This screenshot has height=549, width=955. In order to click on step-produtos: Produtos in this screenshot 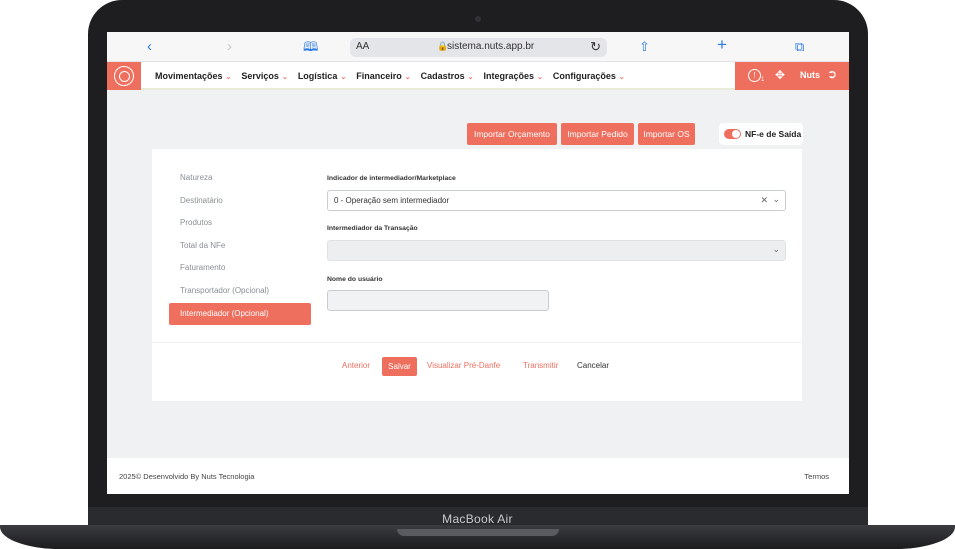, I will do `click(240, 227)`.